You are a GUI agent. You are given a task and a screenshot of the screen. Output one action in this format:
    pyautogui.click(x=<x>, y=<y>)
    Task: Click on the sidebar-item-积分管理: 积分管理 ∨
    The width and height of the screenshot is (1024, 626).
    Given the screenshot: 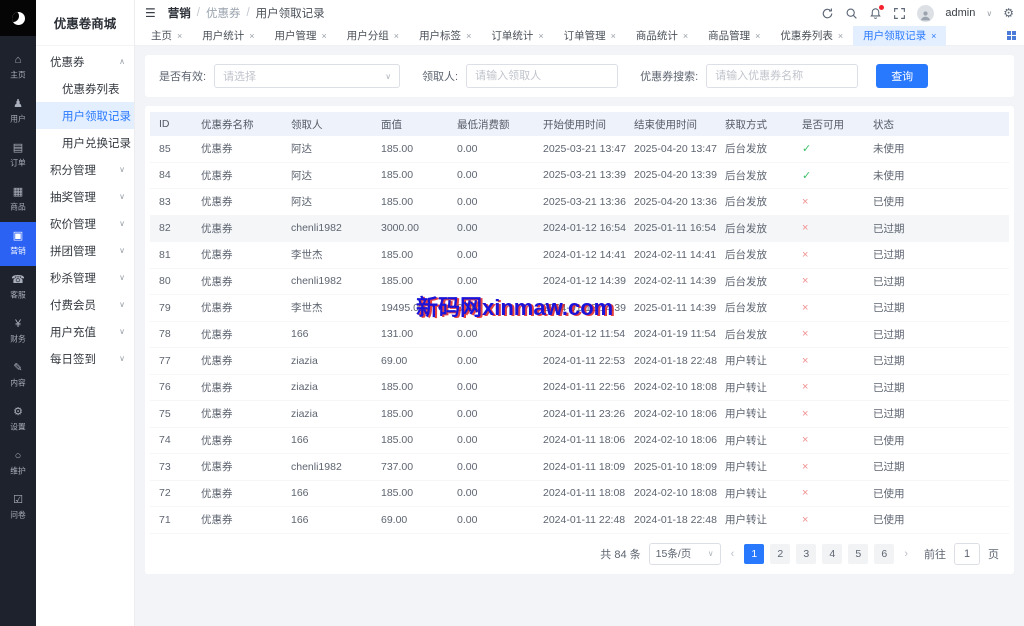 What is the action you would take?
    pyautogui.click(x=85, y=169)
    